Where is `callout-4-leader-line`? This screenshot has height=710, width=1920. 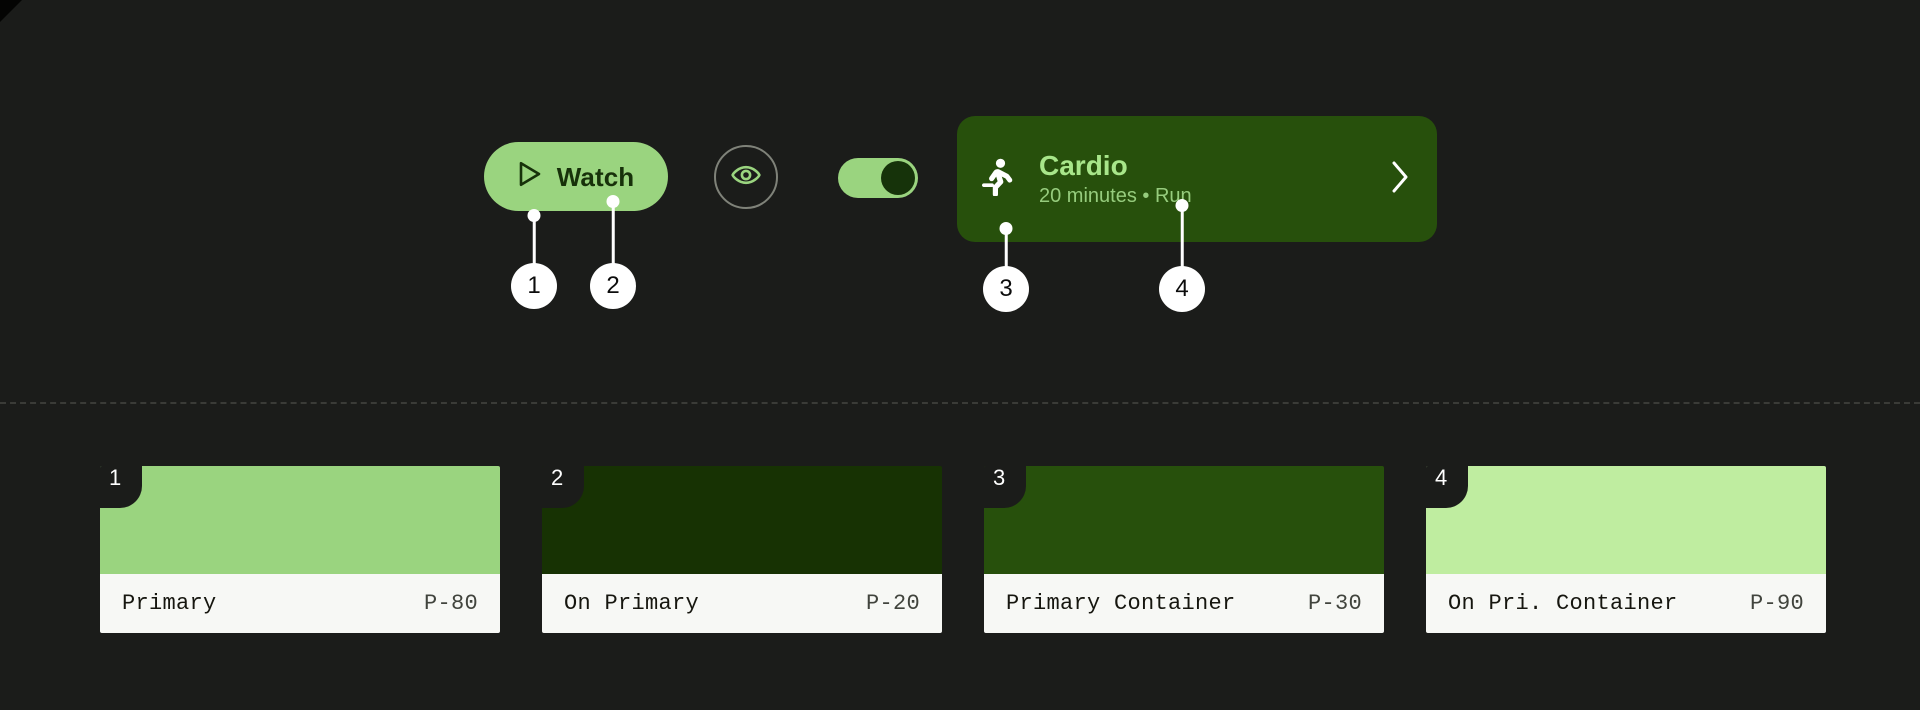 callout-4-leader-line is located at coordinates (1182, 236).